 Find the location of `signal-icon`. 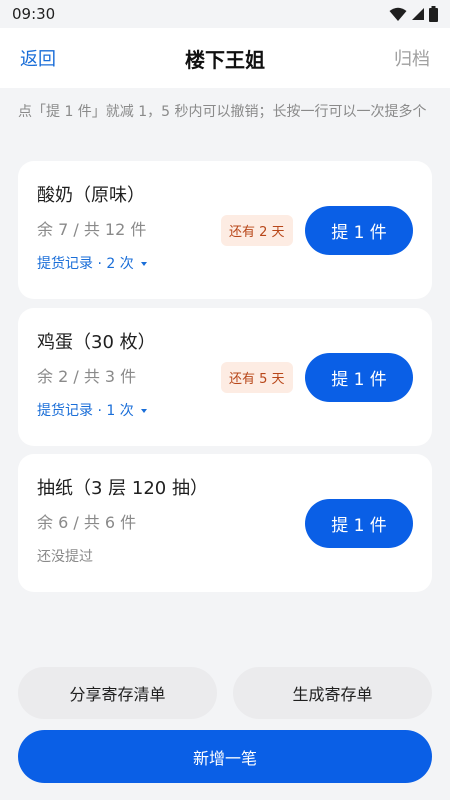

signal-icon is located at coordinates (418, 14).